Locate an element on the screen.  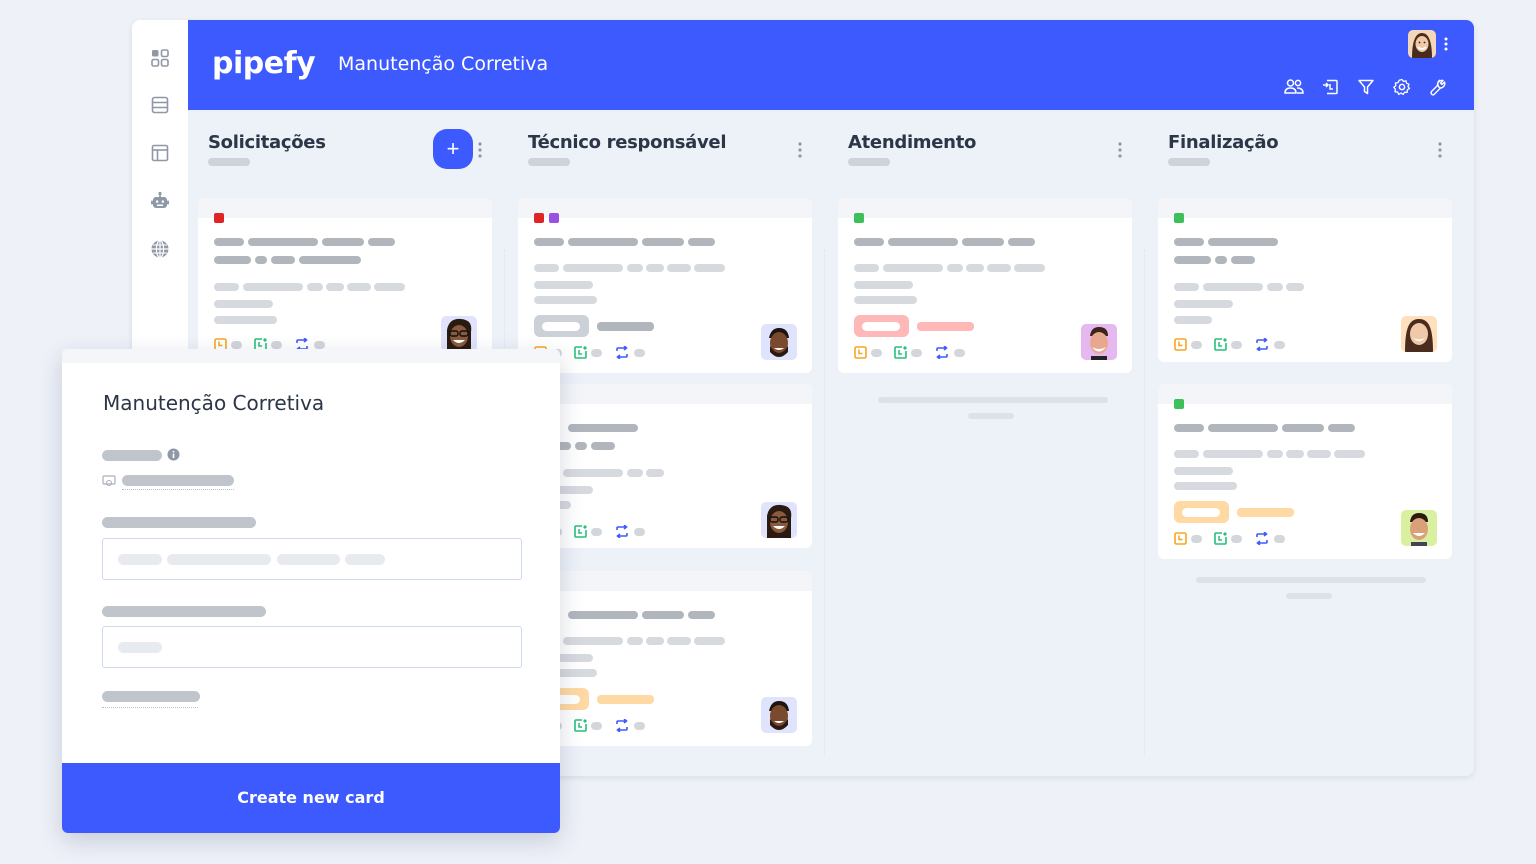
more-options-icon is located at coordinates (1446, 44).